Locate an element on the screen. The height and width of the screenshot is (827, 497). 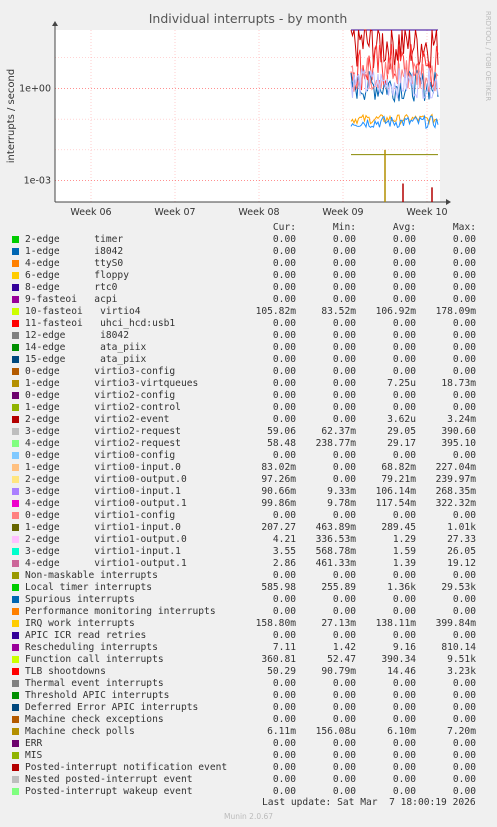
legend-max-value: 29.53k is located at coordinates (458, 587).